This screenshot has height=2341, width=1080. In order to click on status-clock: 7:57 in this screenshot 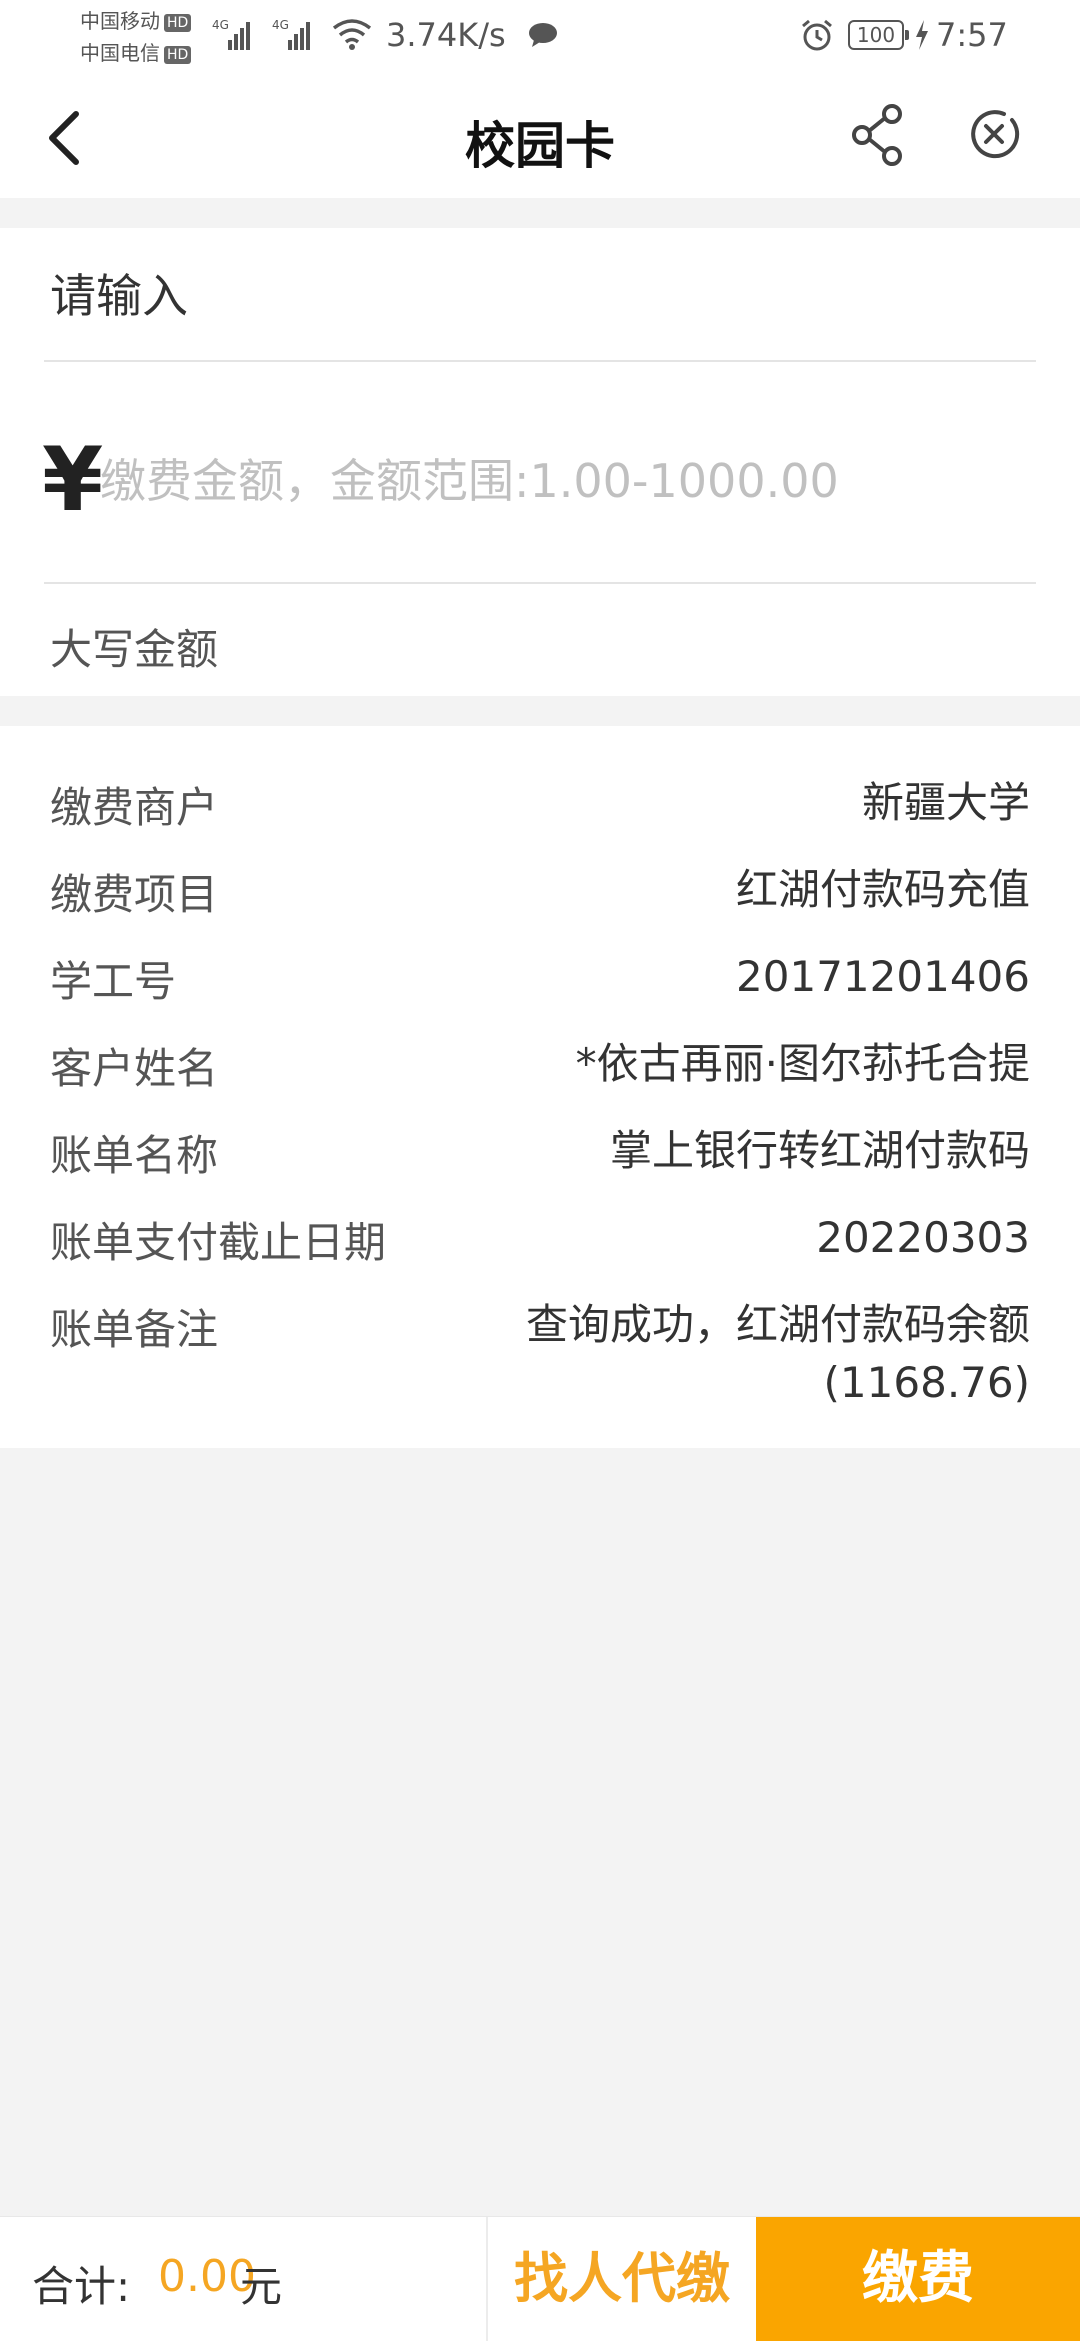, I will do `click(972, 35)`.